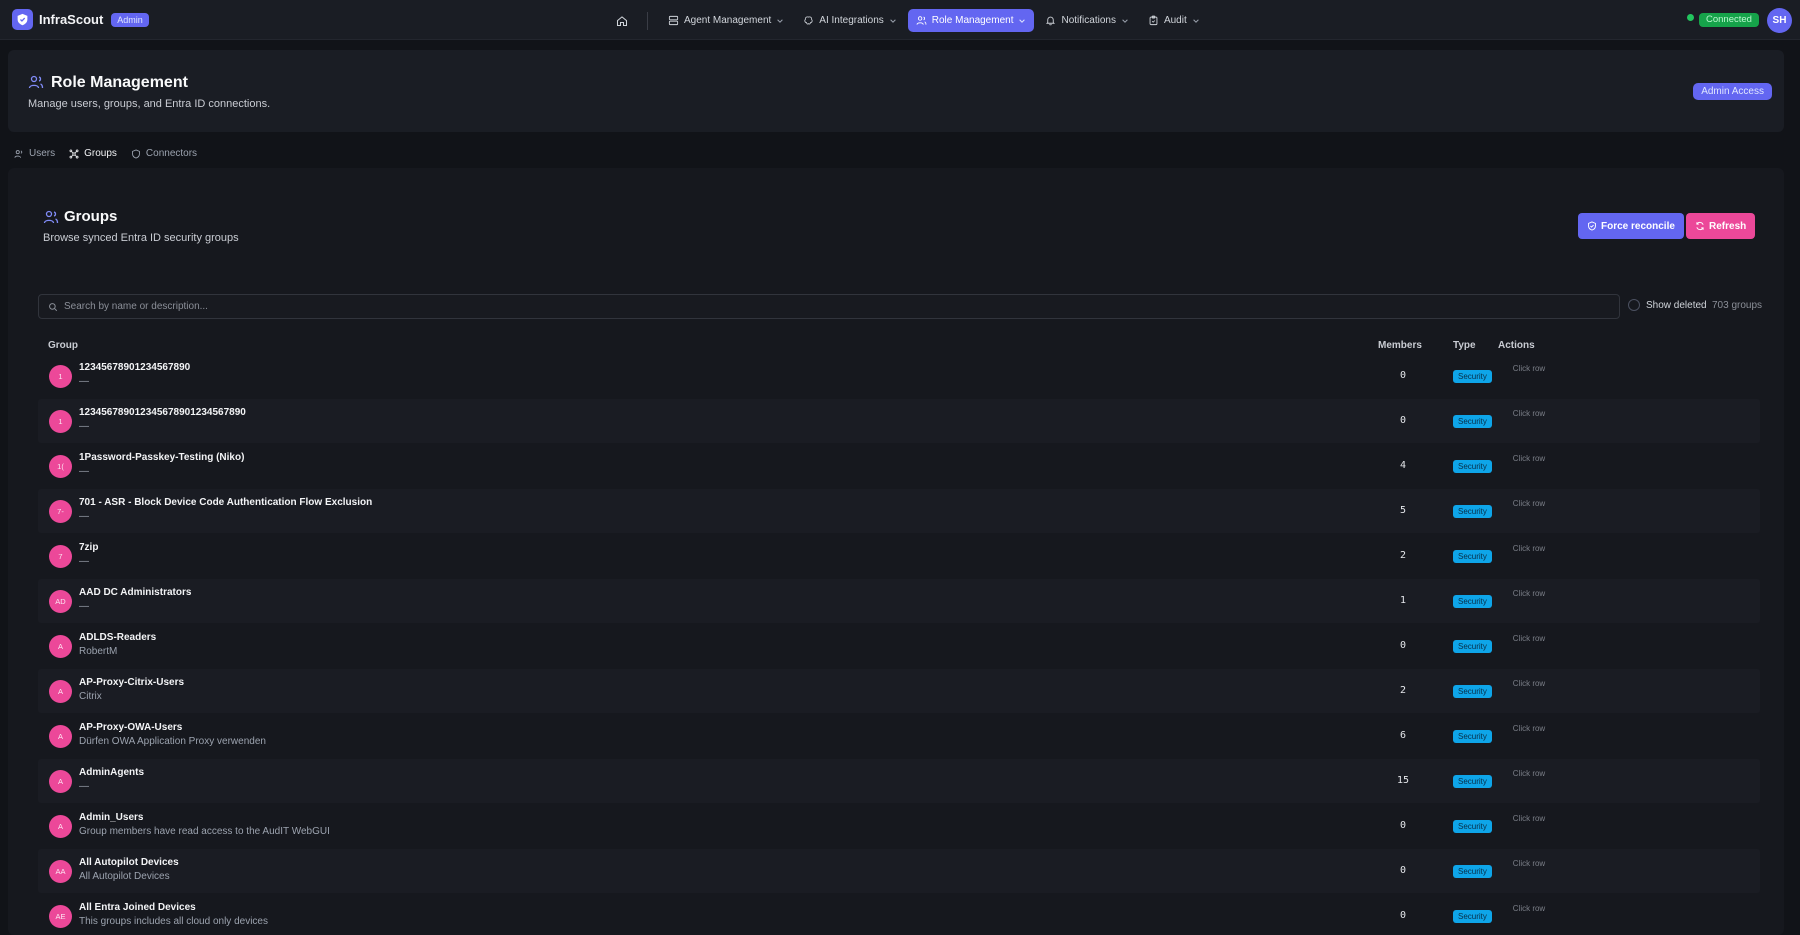 Image resolution: width=1800 pixels, height=935 pixels. What do you see at coordinates (899, 781) in the screenshot?
I see `table-row: A AdminAgents — 15 Security Click row` at bounding box center [899, 781].